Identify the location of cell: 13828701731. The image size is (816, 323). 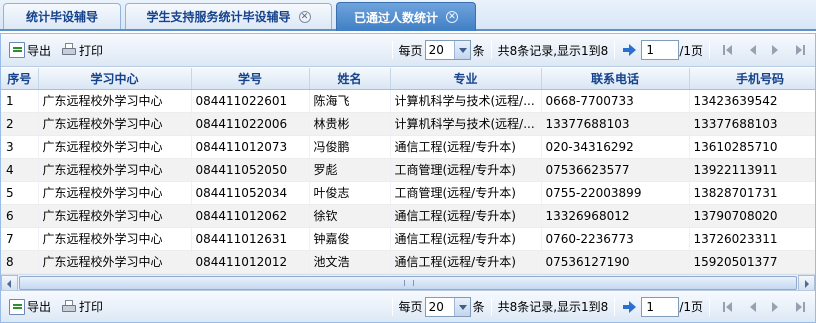
(752, 193).